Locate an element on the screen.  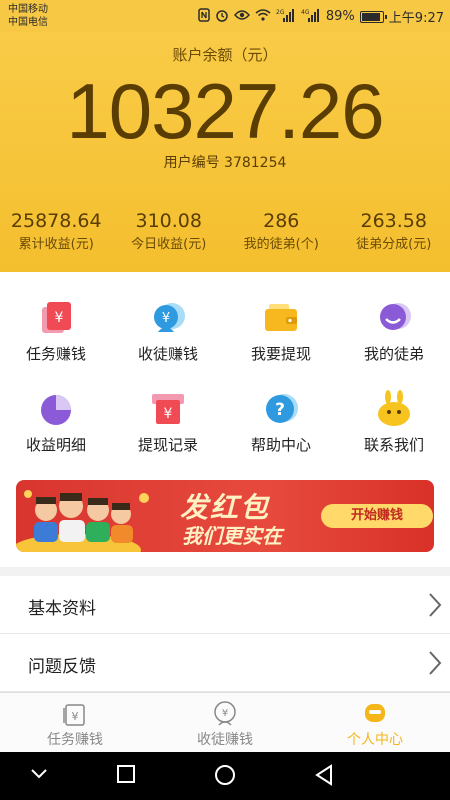
grid-item-income-detail: 收益明细 is located at coordinates (56, 422).